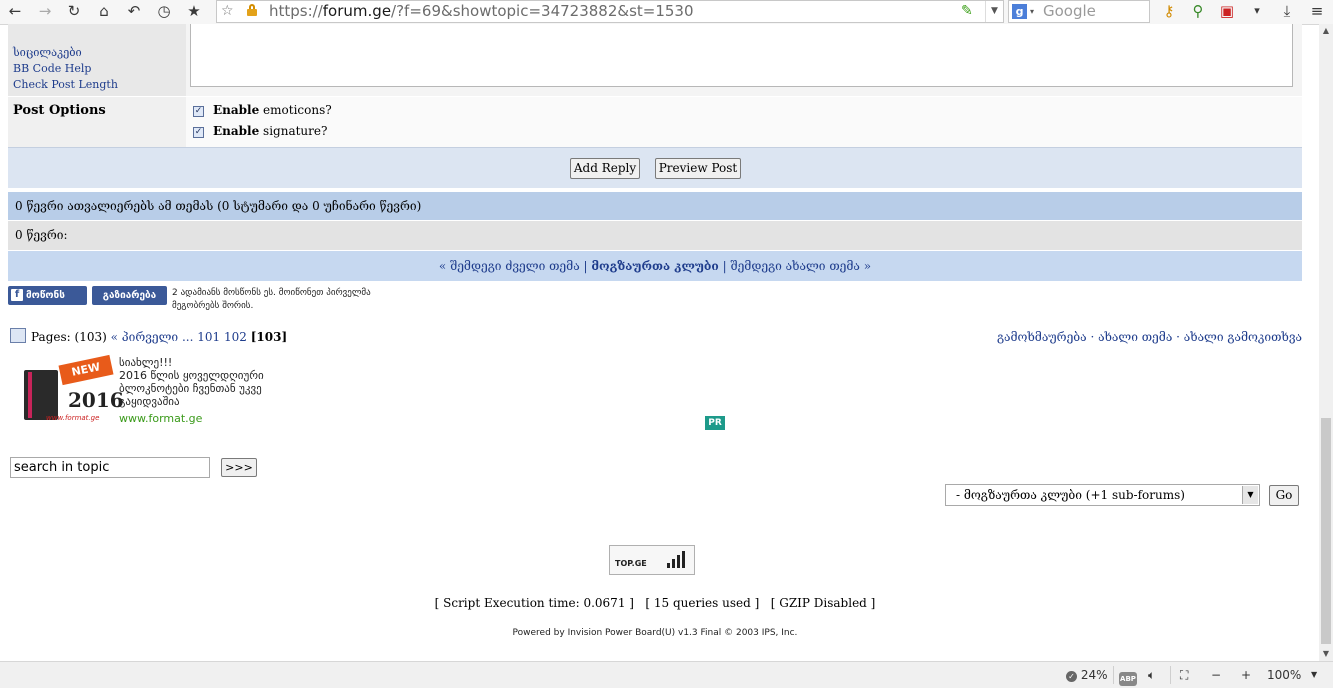 This screenshot has height=688, width=1333. I want to click on facebook-text-line2: მეგობრებს შორის., so click(213, 306).